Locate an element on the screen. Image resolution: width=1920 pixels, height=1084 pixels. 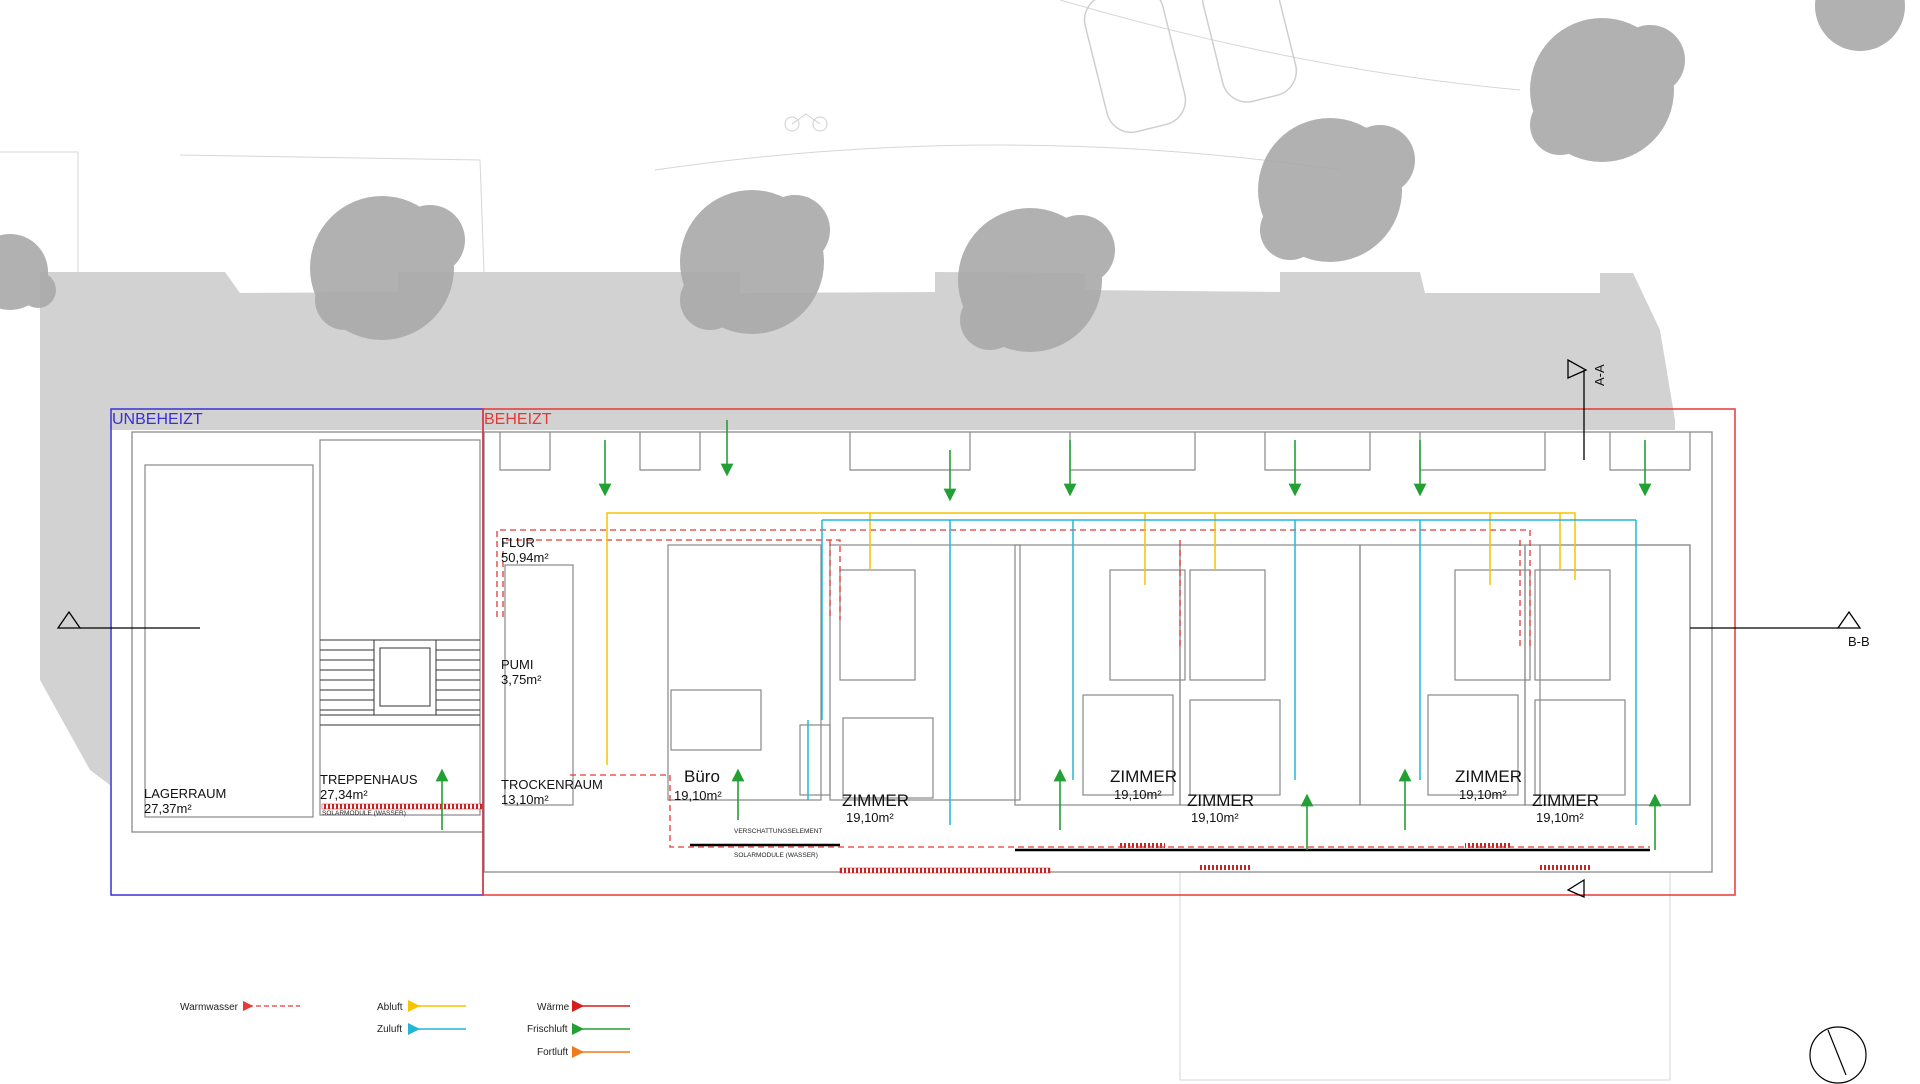
room-name-treppe: TREPPENHAUS is located at coordinates (369, 779).